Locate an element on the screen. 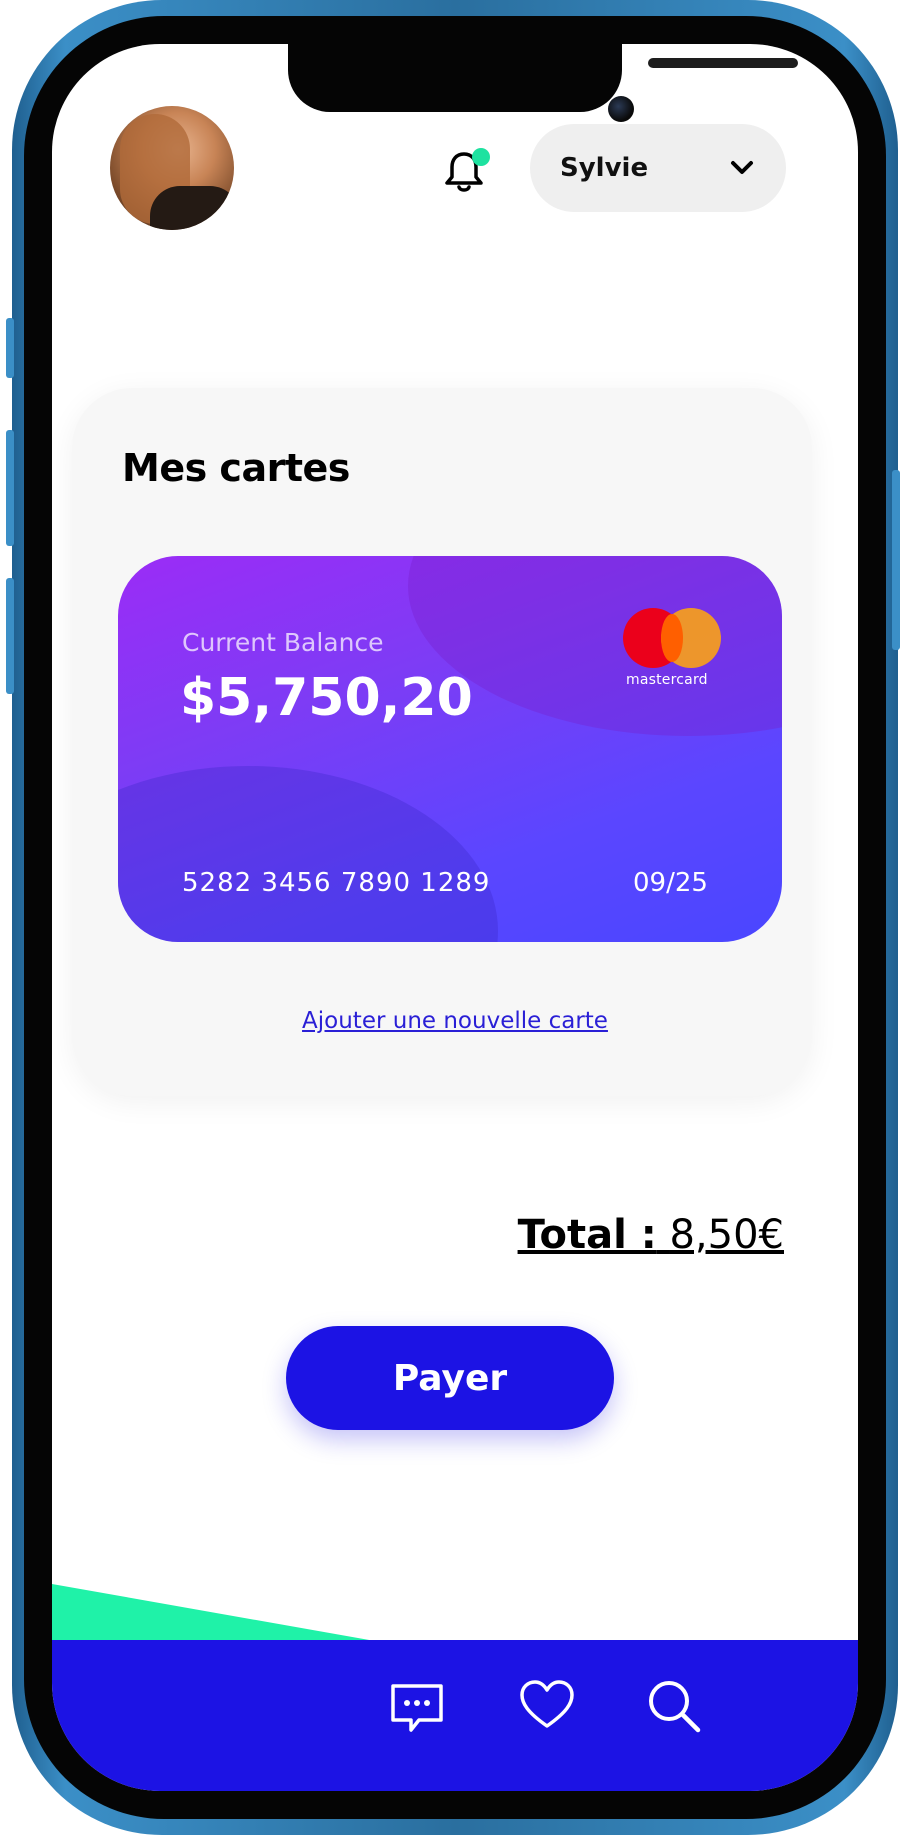 Image resolution: width=909 pixels, height=1835 pixels. front-camera is located at coordinates (621, 109).